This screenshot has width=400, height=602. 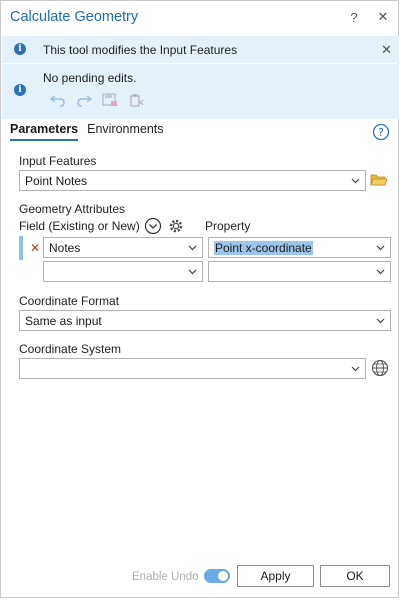 I want to click on input-features-label: Input Features, so click(x=58, y=161).